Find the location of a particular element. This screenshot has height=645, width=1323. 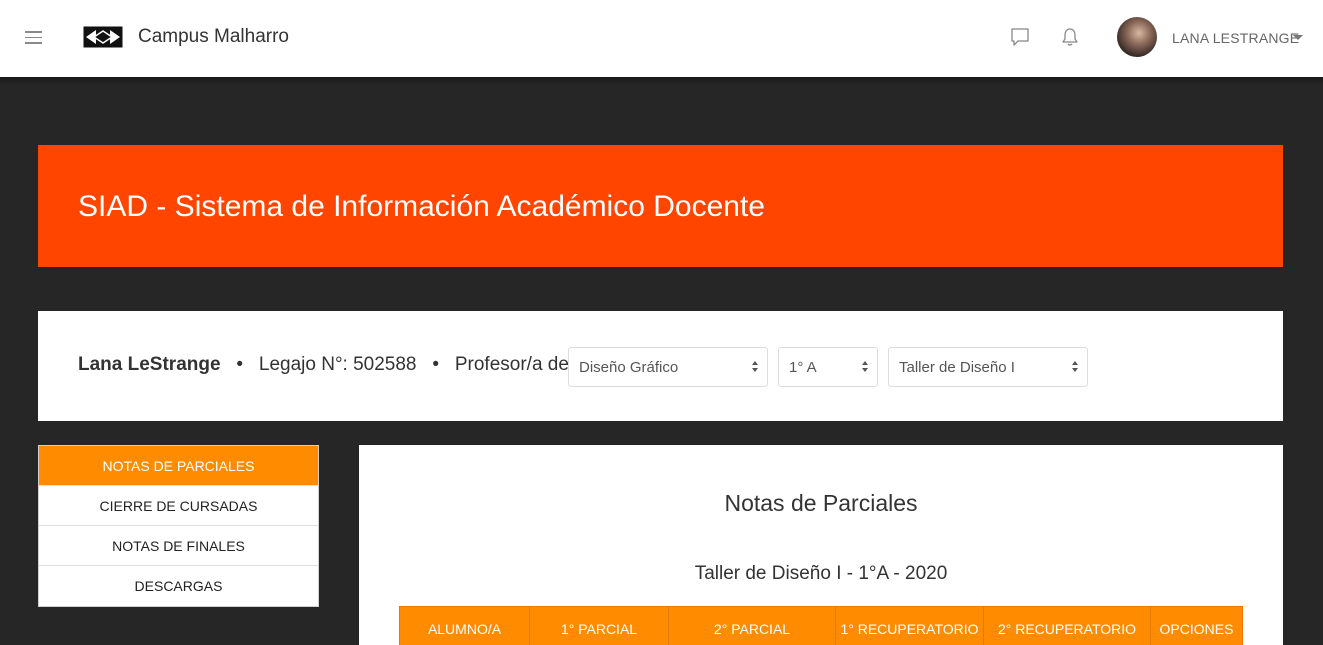

curso-select-value: 1° A is located at coordinates (803, 367).